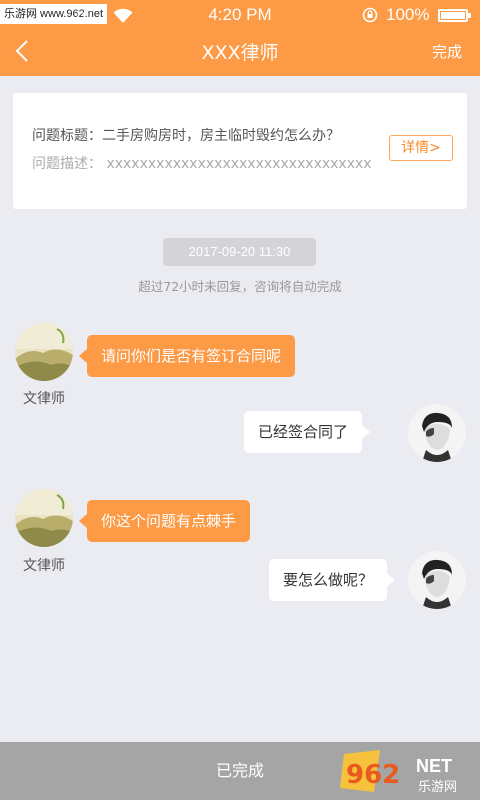 The height and width of the screenshot is (800, 480). I want to click on message-bubble-outgoing: 已经签合同了, so click(307, 432).